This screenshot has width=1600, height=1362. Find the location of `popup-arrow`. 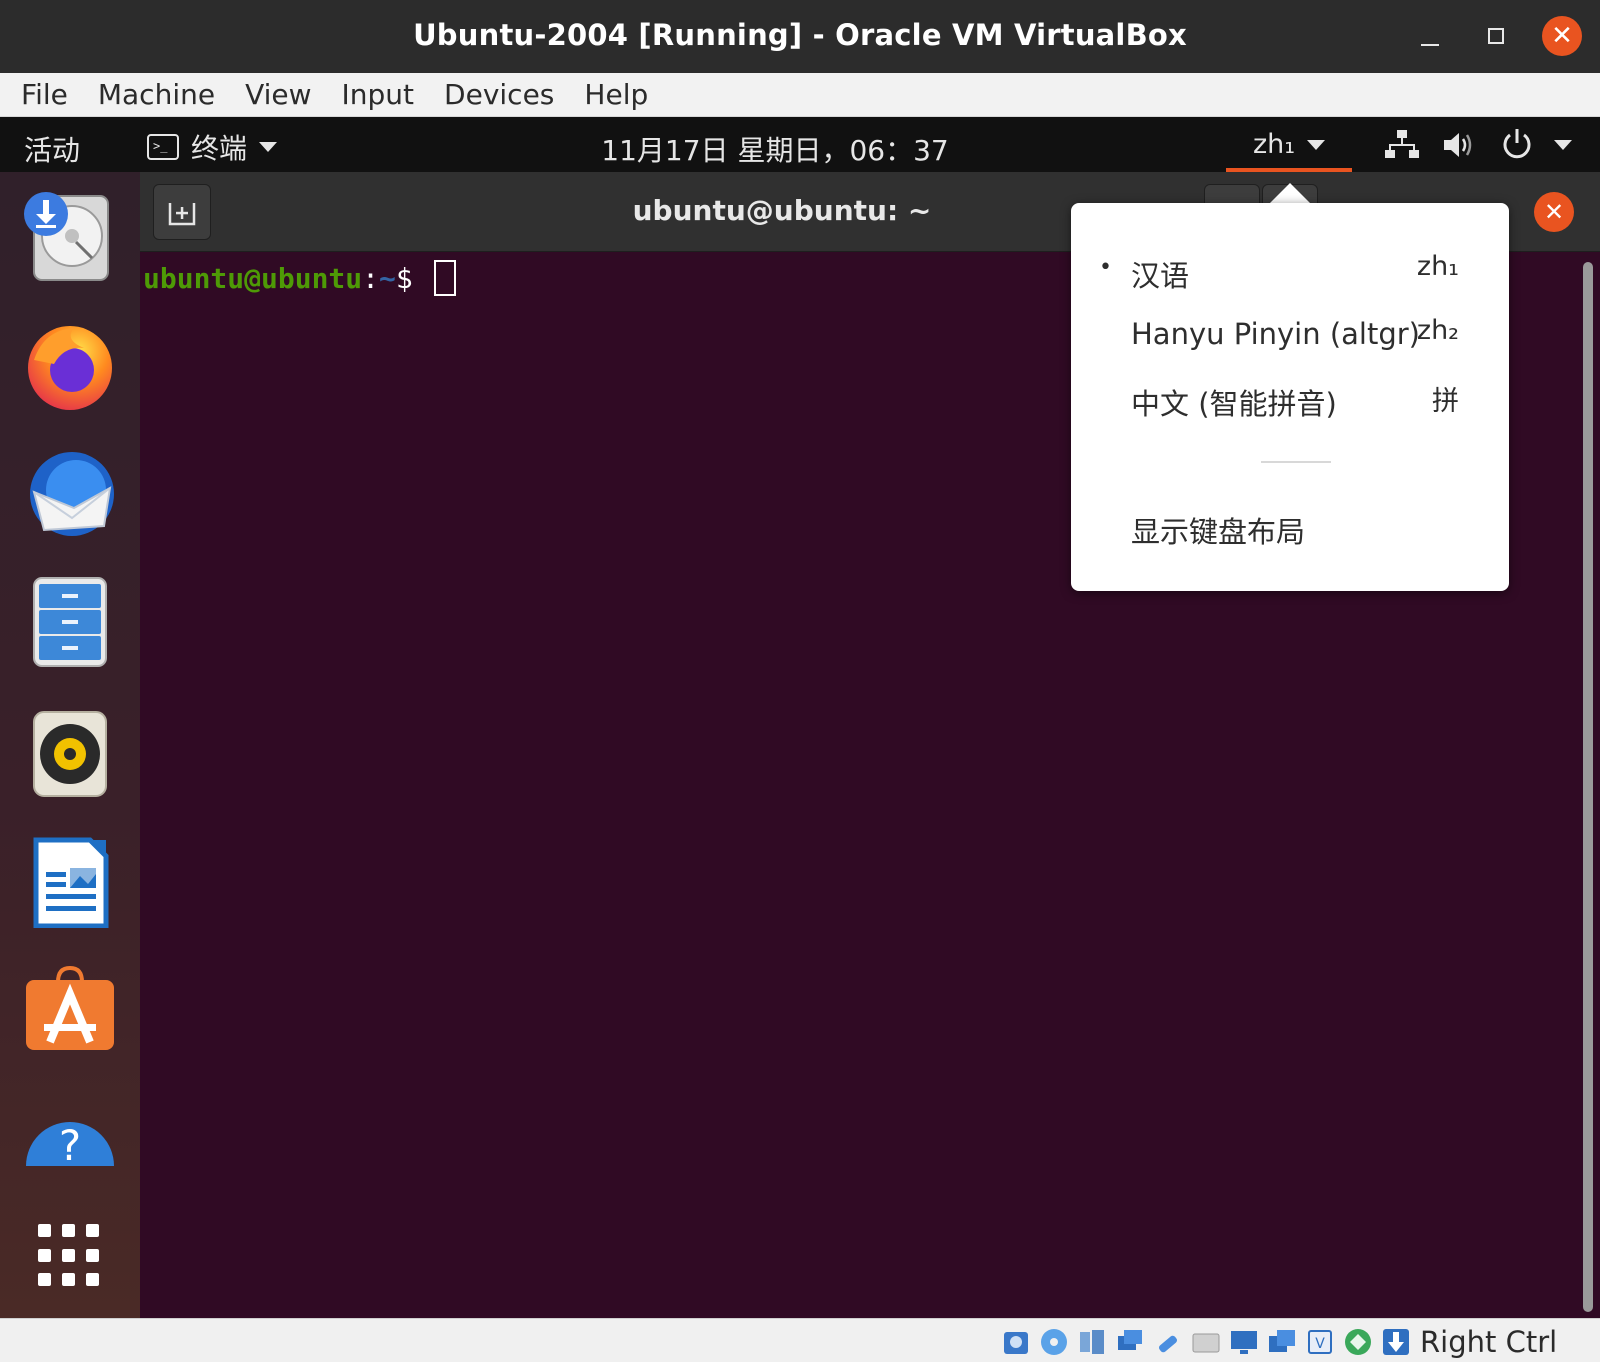

popup-arrow is located at coordinates (1290, 194).